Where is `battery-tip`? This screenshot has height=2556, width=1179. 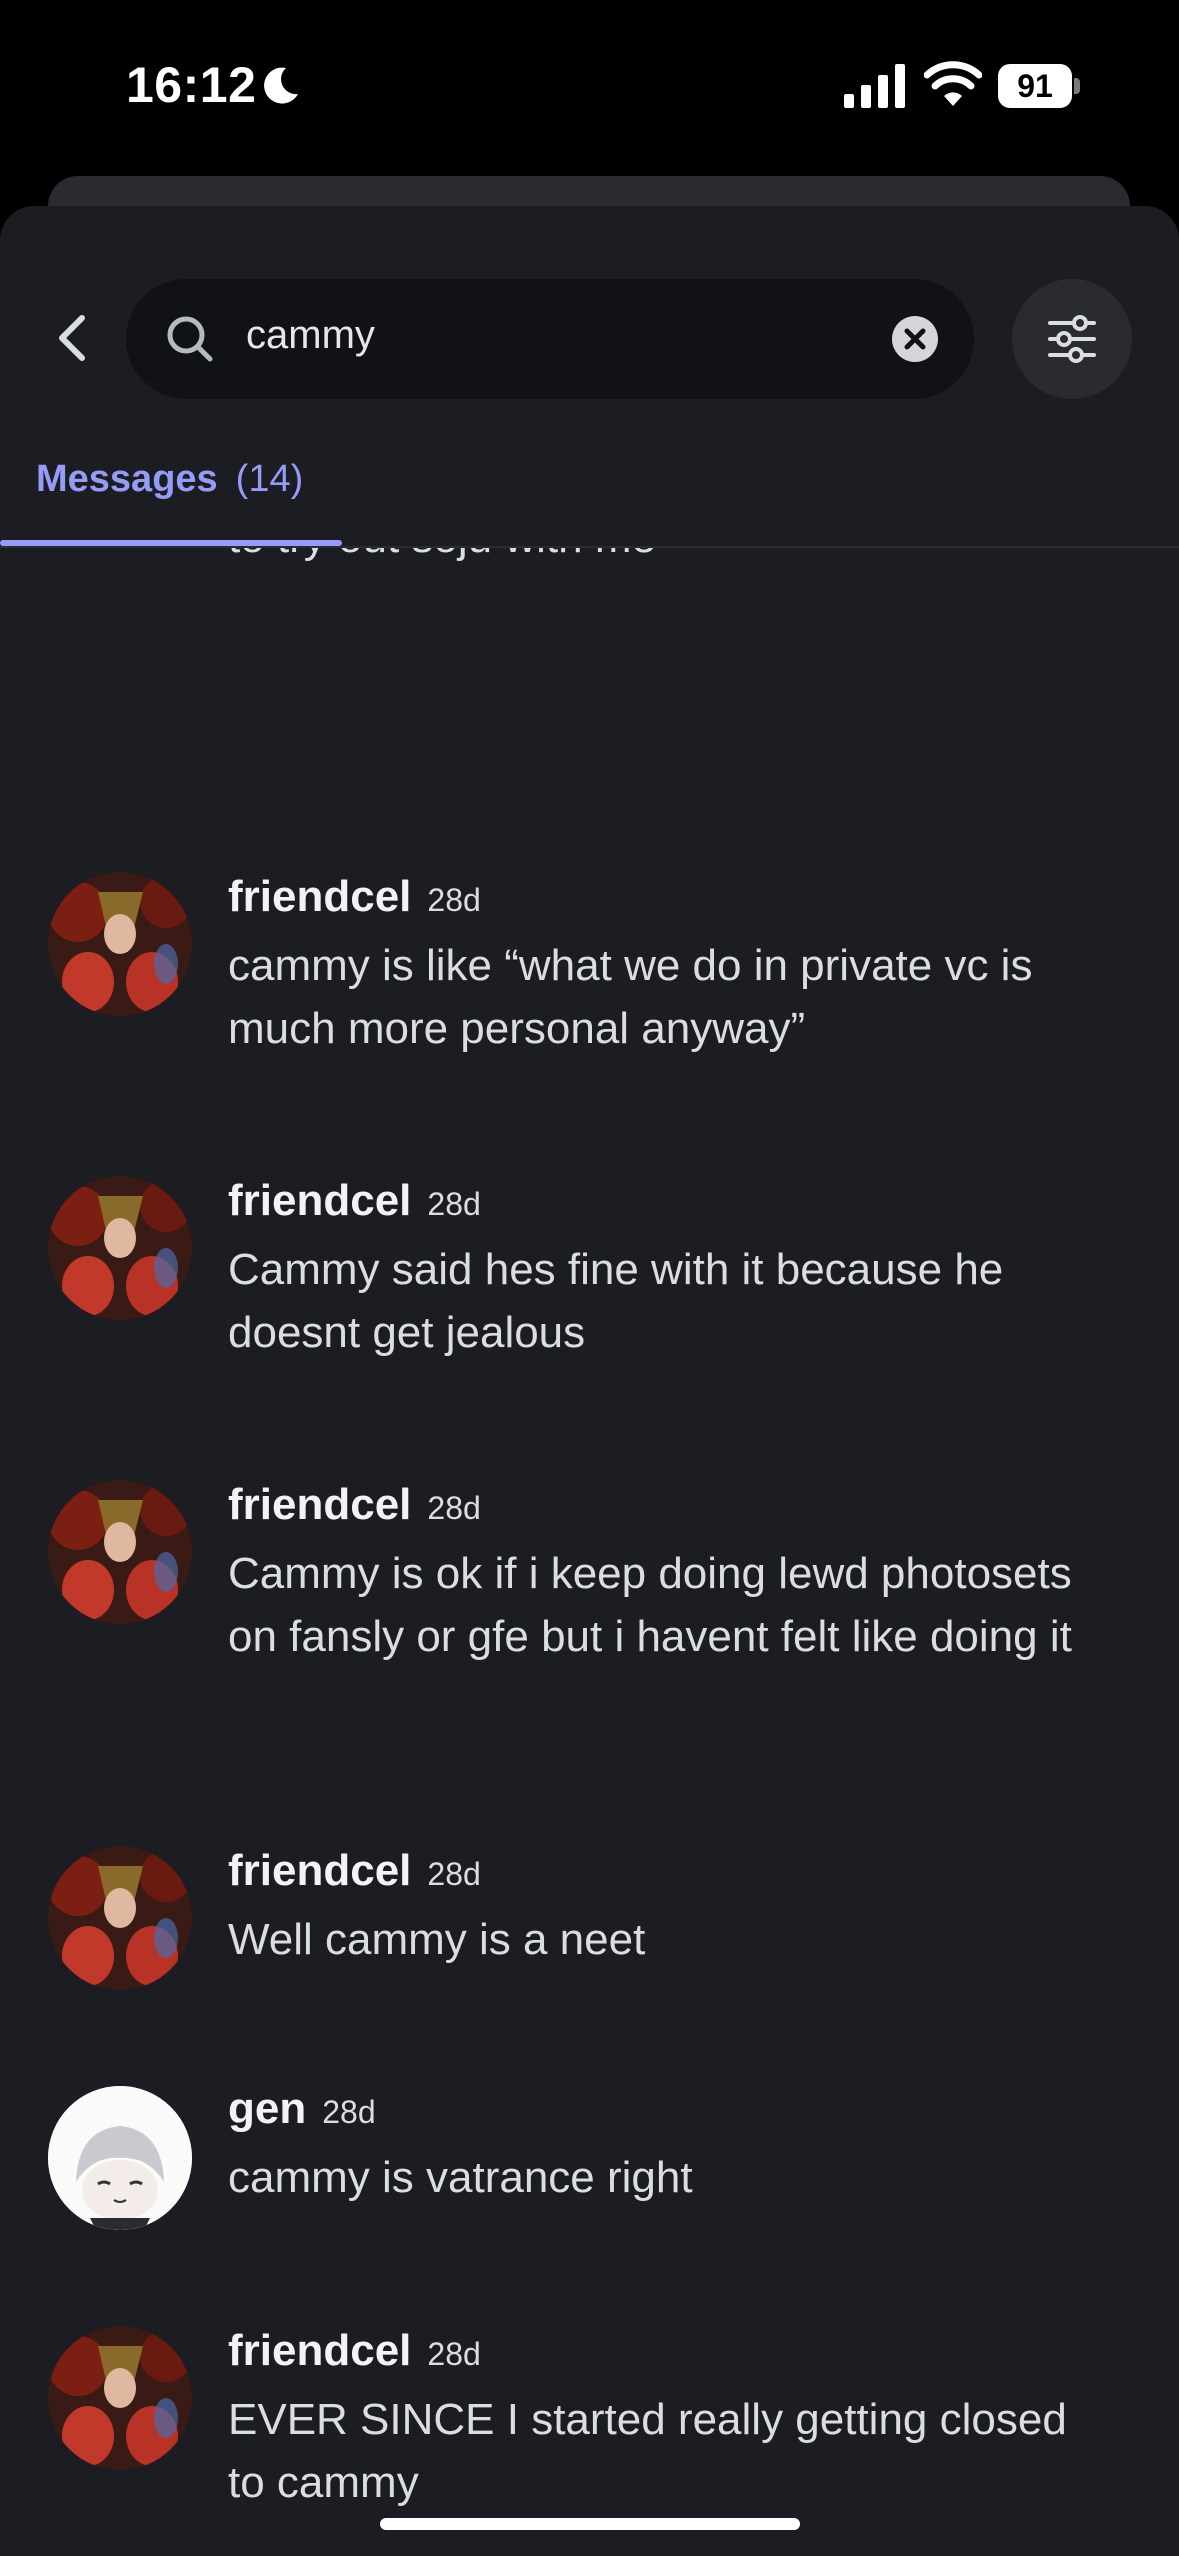 battery-tip is located at coordinates (1077, 86).